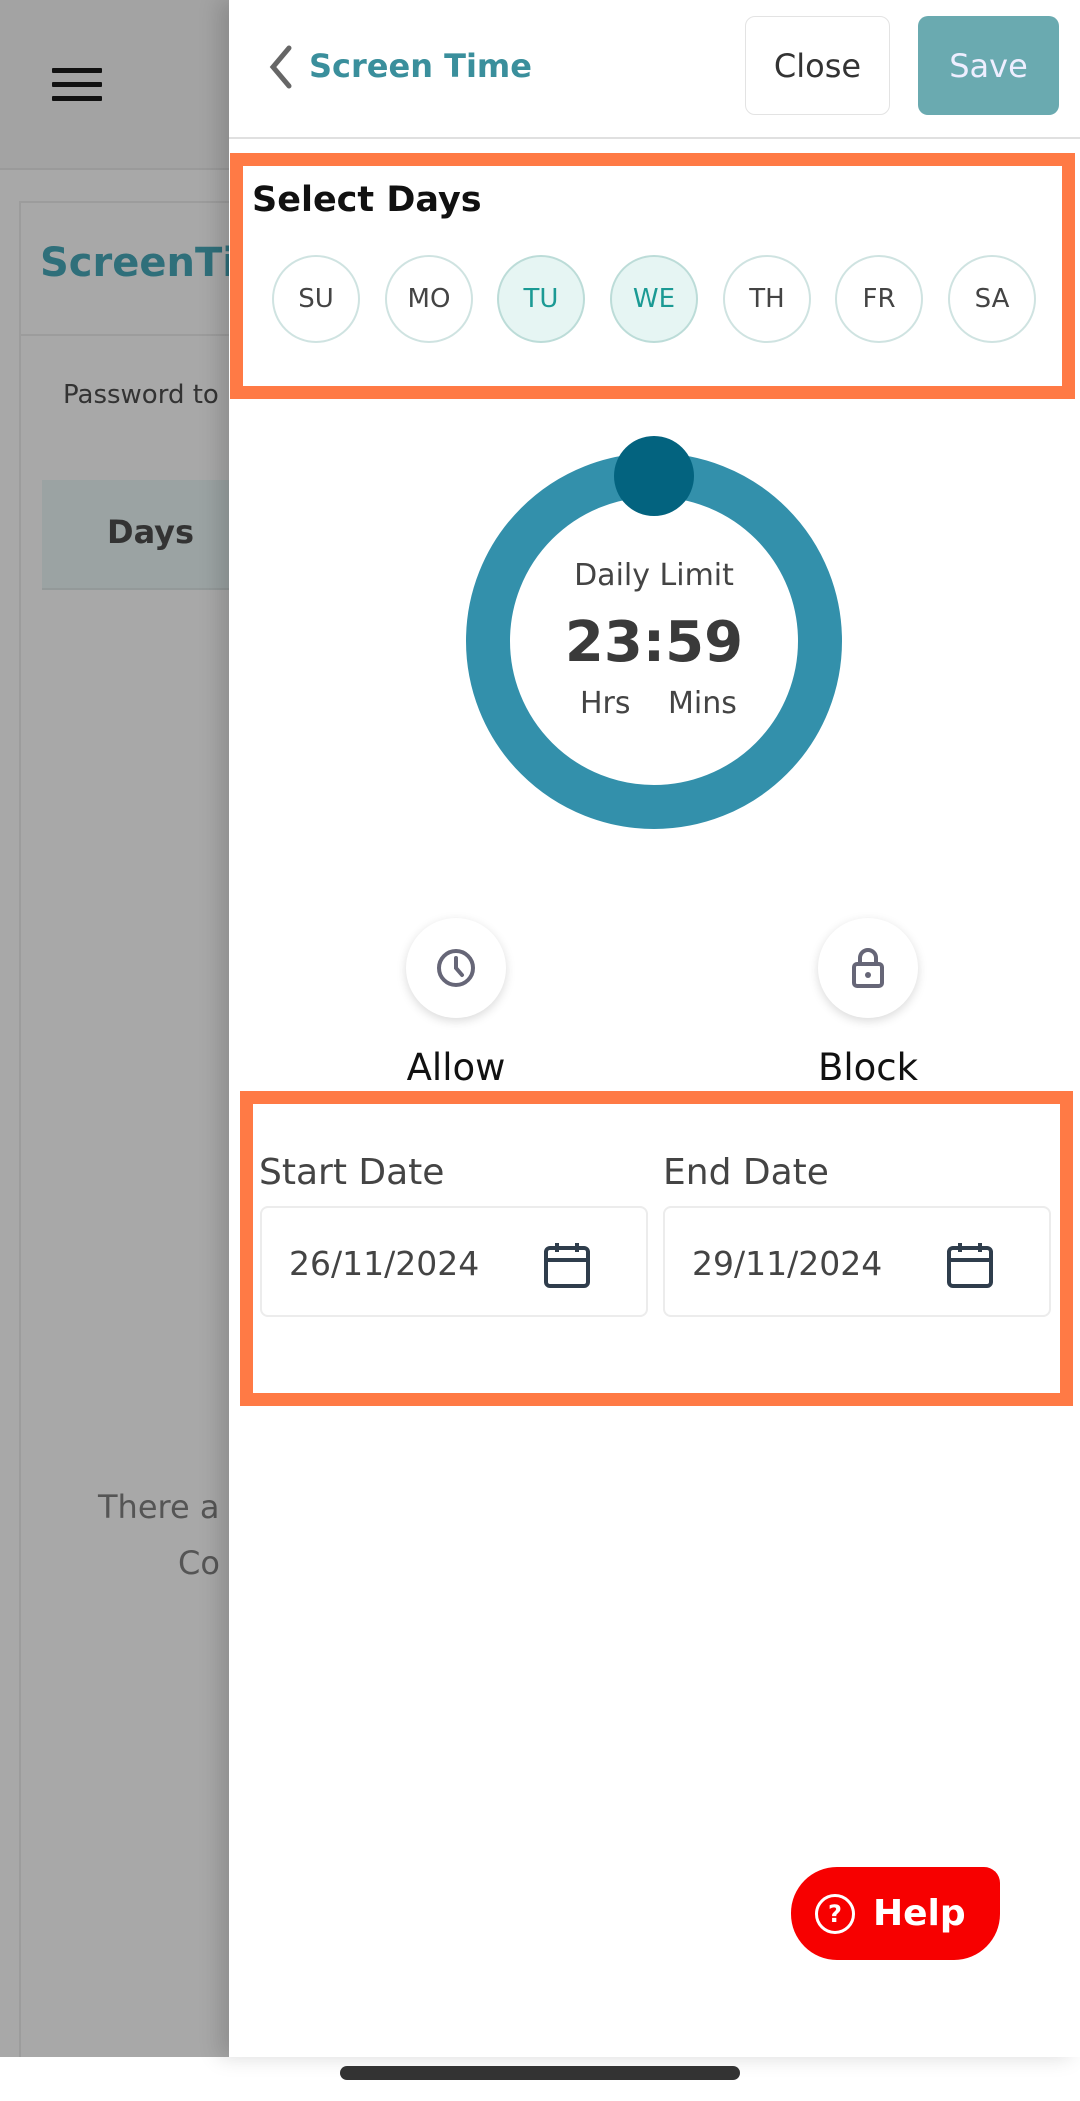  I want to click on hamburger-menu-icon, so click(77, 89).